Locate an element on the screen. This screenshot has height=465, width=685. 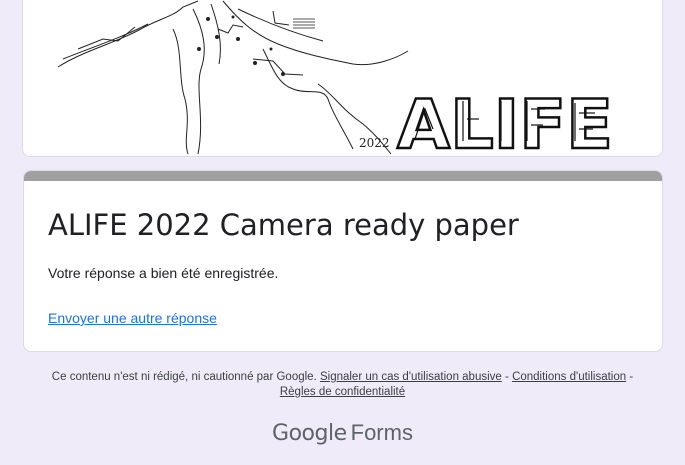
submit-another-response-link: Envoyer une autre réponse is located at coordinates (132, 318).